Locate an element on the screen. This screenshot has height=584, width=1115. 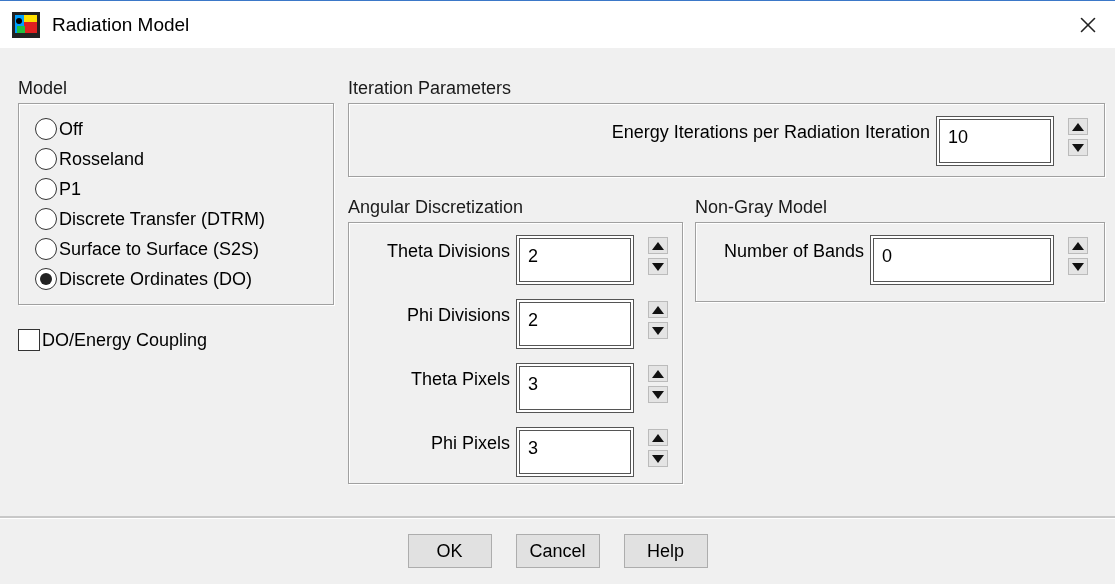
radio-option: Discrete Transfer (DTRM) is located at coordinates (176, 219).